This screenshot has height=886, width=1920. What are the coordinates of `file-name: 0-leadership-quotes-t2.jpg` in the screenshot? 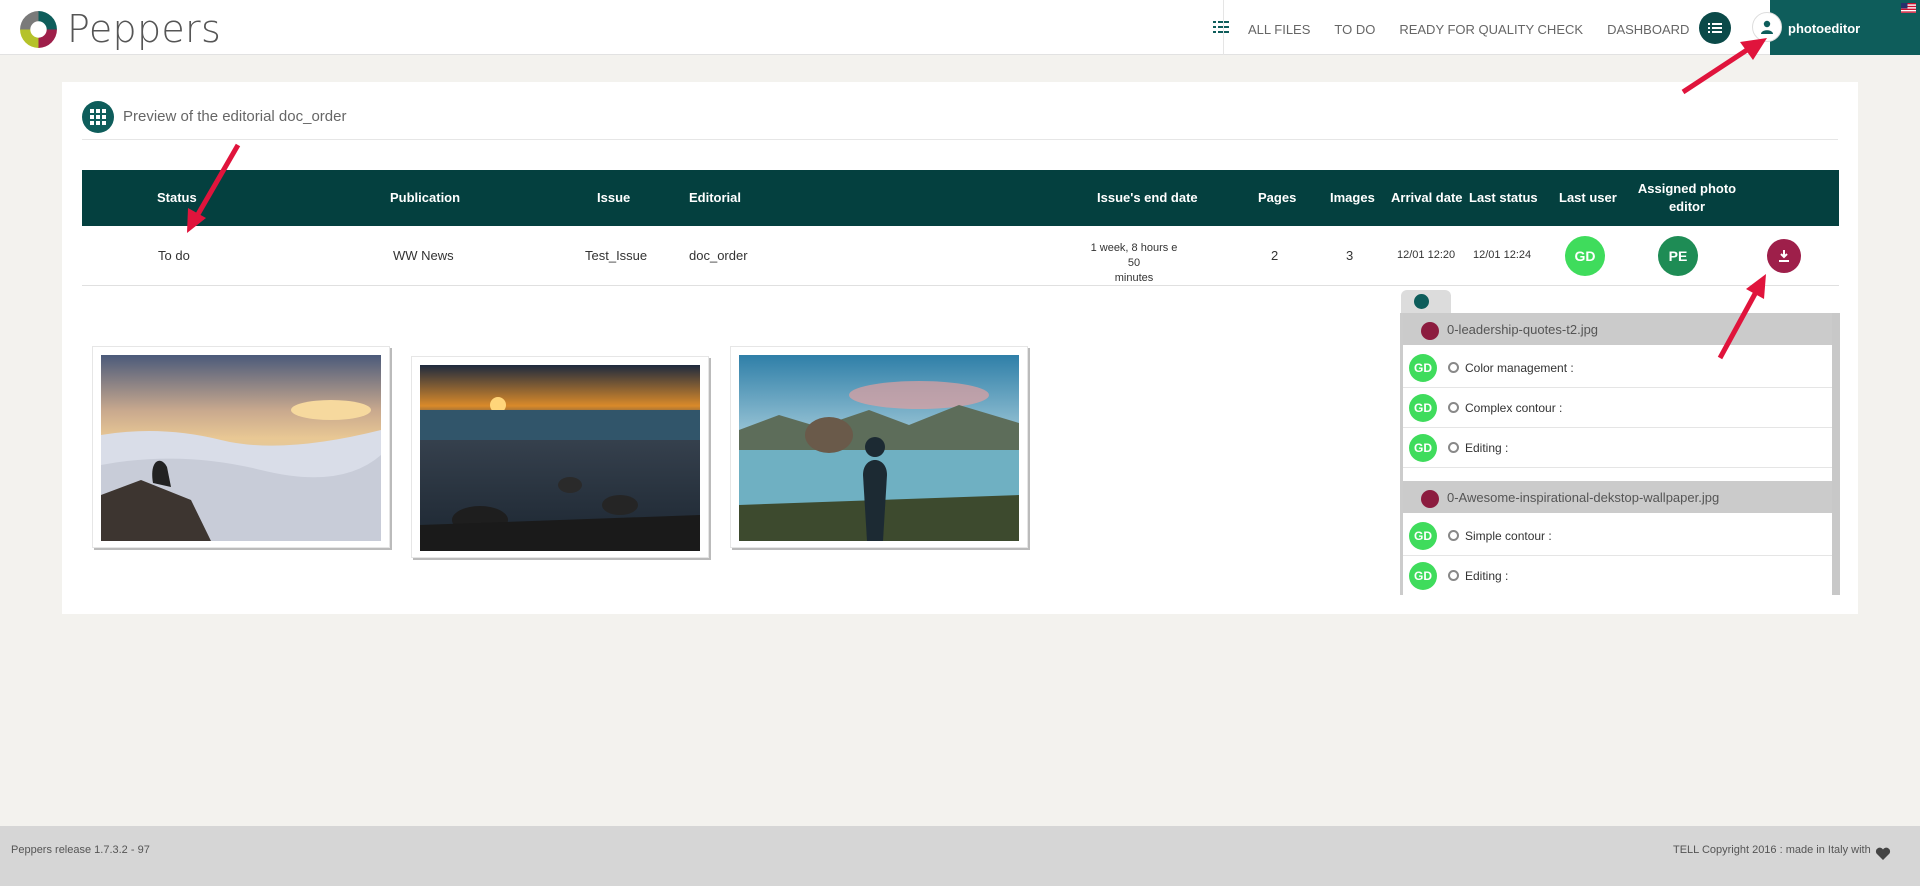 It's located at (1523, 329).